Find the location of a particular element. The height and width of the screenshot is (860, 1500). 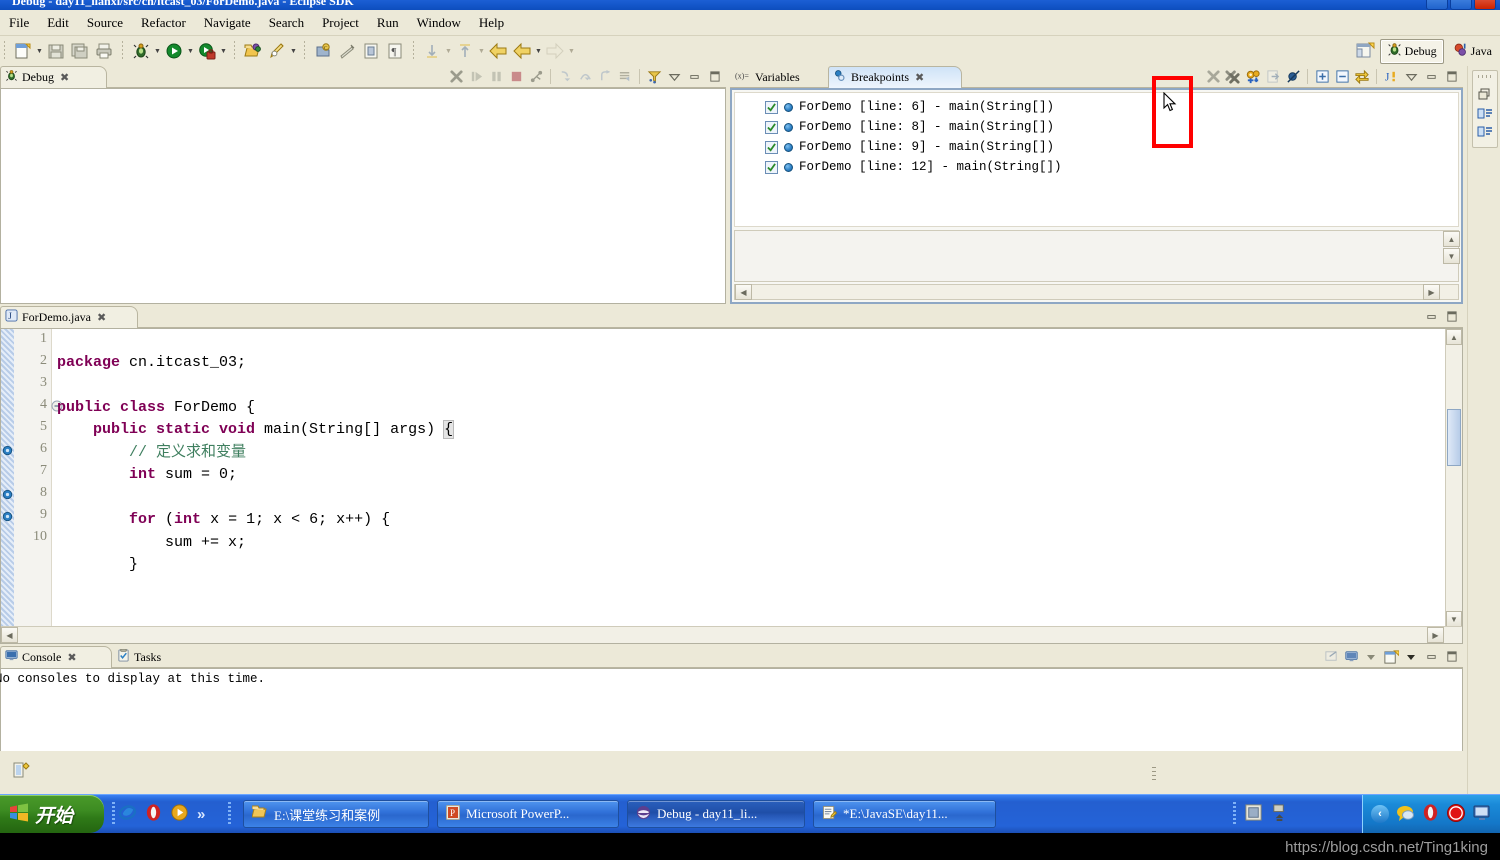

list-item: ForDemo [line: 8] - main(String[]) is located at coordinates (1096, 127).